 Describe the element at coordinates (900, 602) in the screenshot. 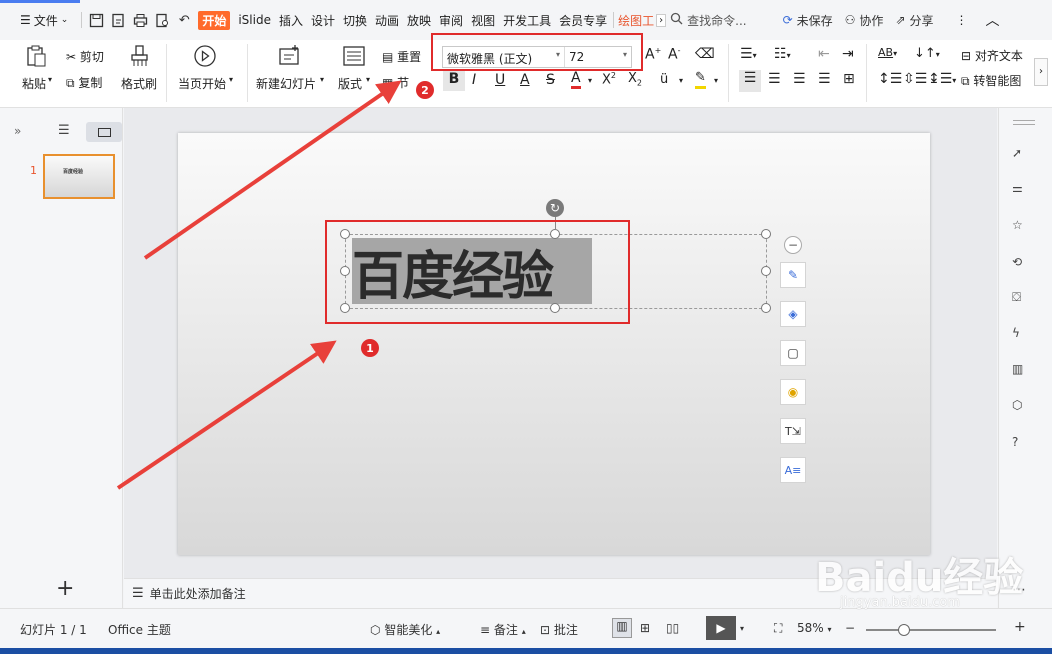

I see `watermark-url: jingyan.baidu.com` at that location.